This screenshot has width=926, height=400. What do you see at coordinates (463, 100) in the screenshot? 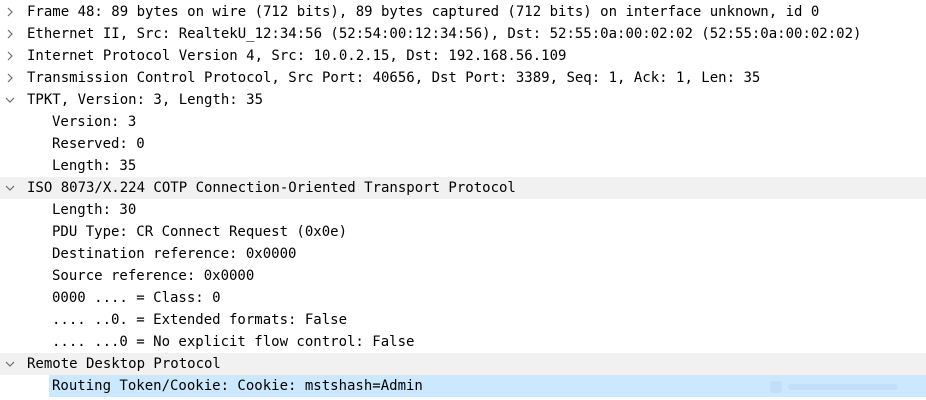
I see `tree-item-tpkt: TPKT, Version: 3, Length: 35` at bounding box center [463, 100].